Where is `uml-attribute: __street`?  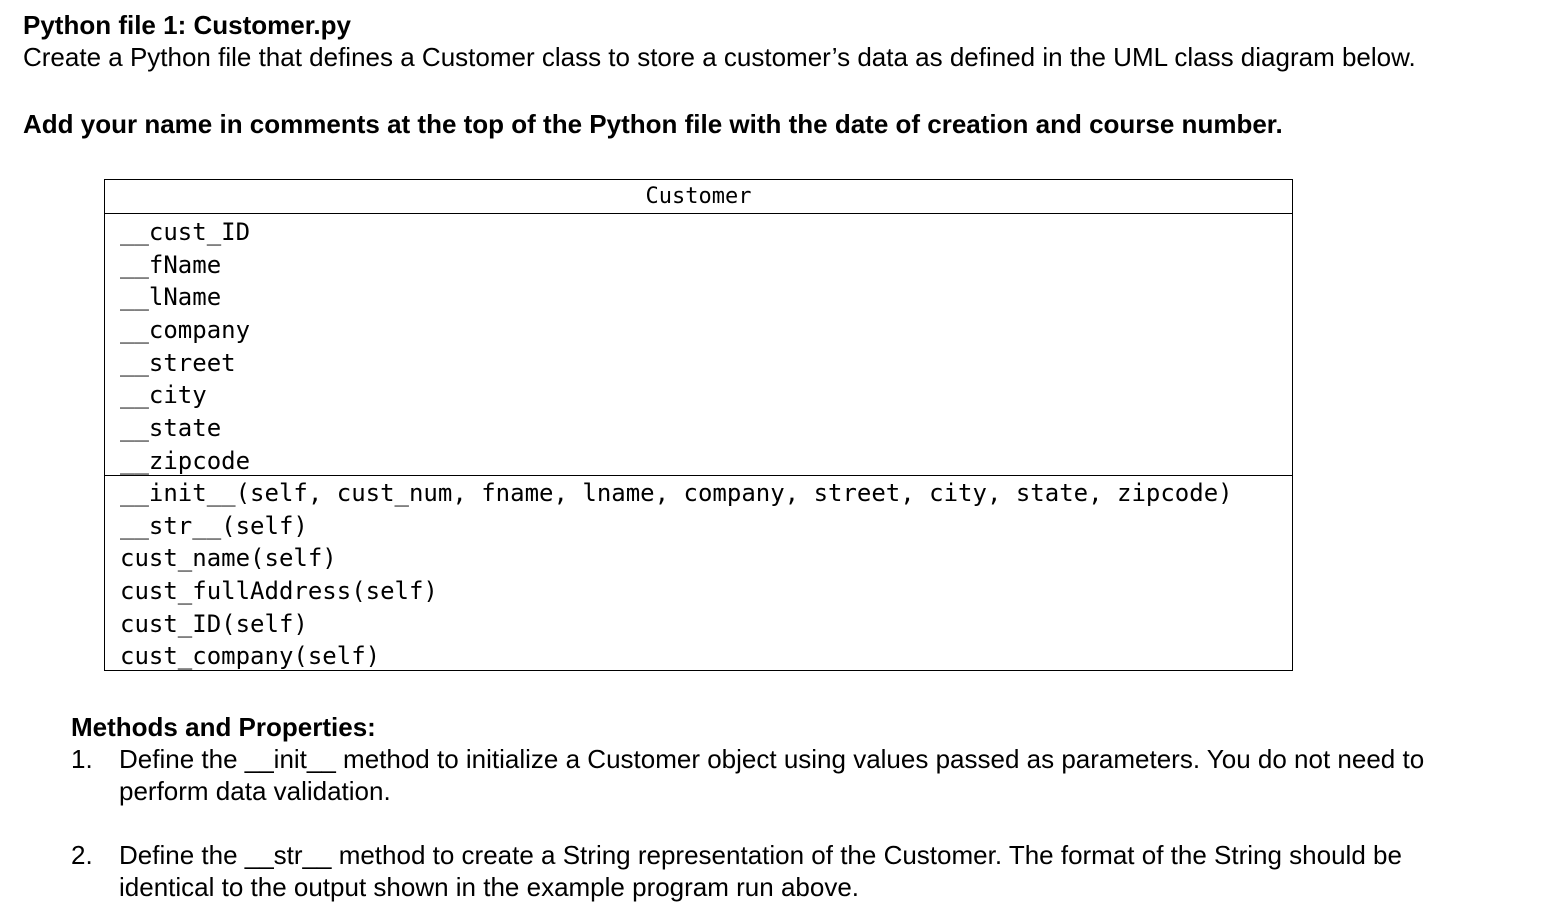 uml-attribute: __street is located at coordinates (178, 362).